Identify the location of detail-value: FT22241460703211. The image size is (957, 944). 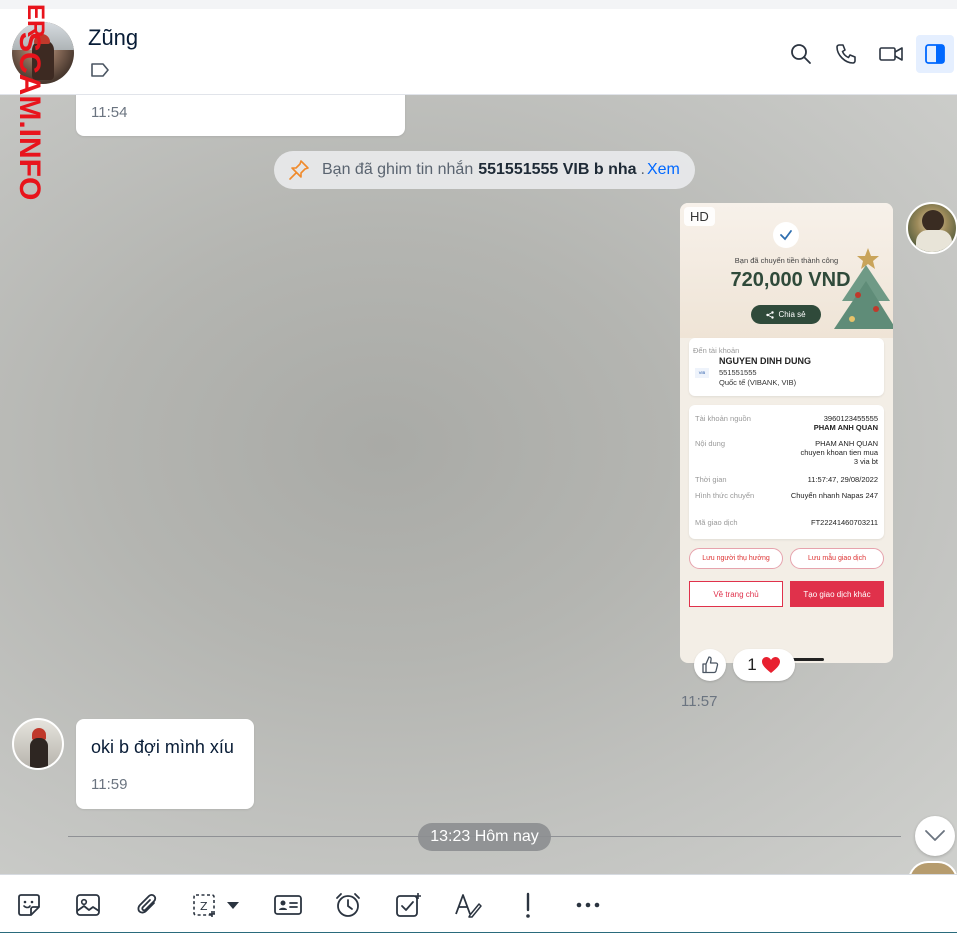
(844, 522).